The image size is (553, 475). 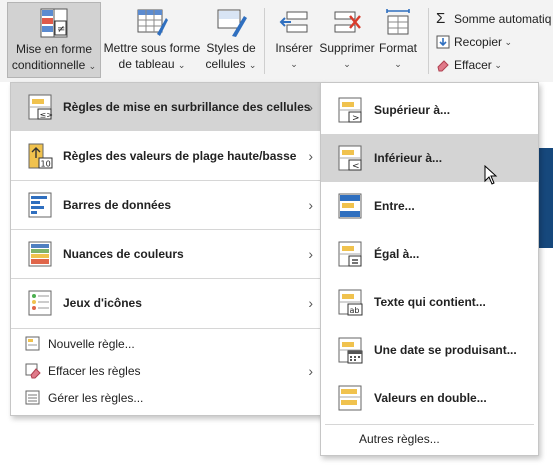 I want to click on clear-button: Effacer ⌄, so click(x=469, y=65).